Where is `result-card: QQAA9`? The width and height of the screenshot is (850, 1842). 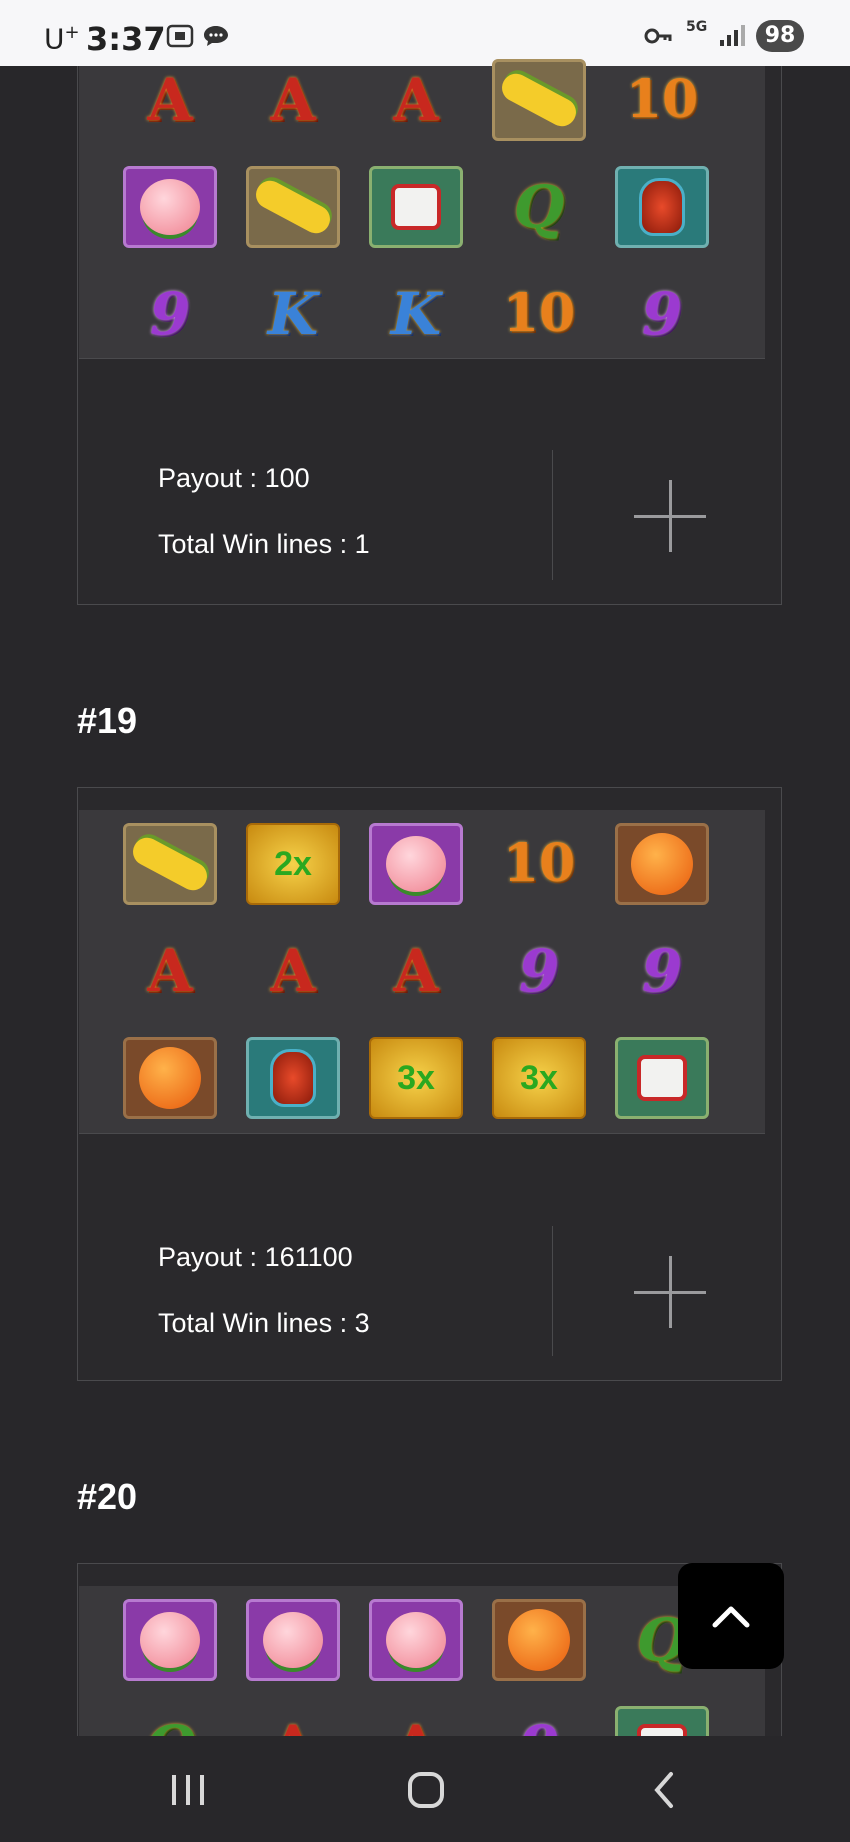 result-card: QQAA9 is located at coordinates (429, 1650).